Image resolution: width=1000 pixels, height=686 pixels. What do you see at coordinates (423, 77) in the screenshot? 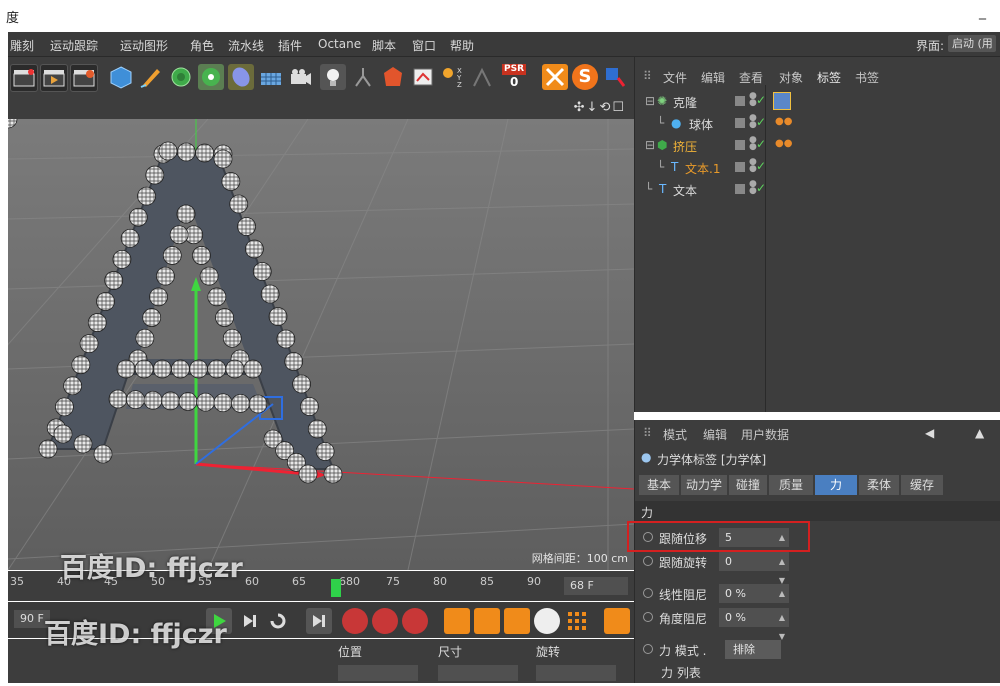
I see `sketch-icon` at bounding box center [423, 77].